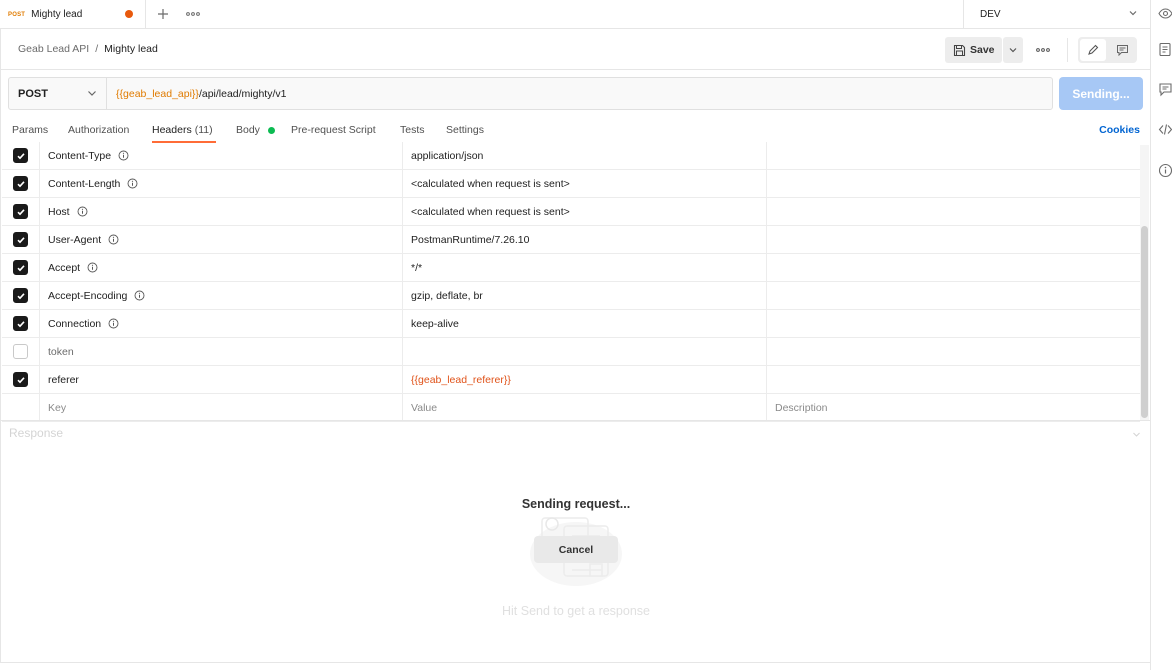 This screenshot has width=1172, height=670. Describe the element at coordinates (220, 295) in the screenshot. I see `header-key: Accept-Encoding` at that location.